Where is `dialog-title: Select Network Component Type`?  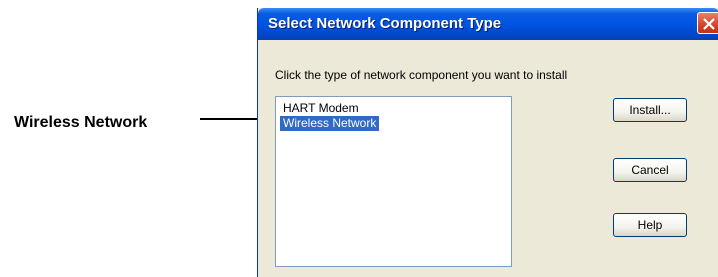
dialog-title: Select Network Component Type is located at coordinates (385, 23).